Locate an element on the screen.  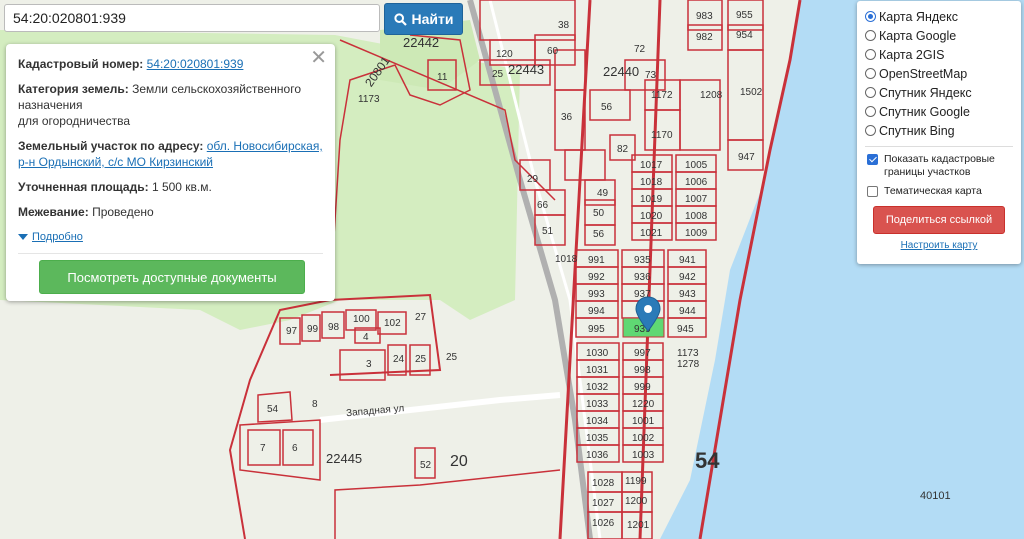
plot-label: 1031 is located at coordinates (597, 370).